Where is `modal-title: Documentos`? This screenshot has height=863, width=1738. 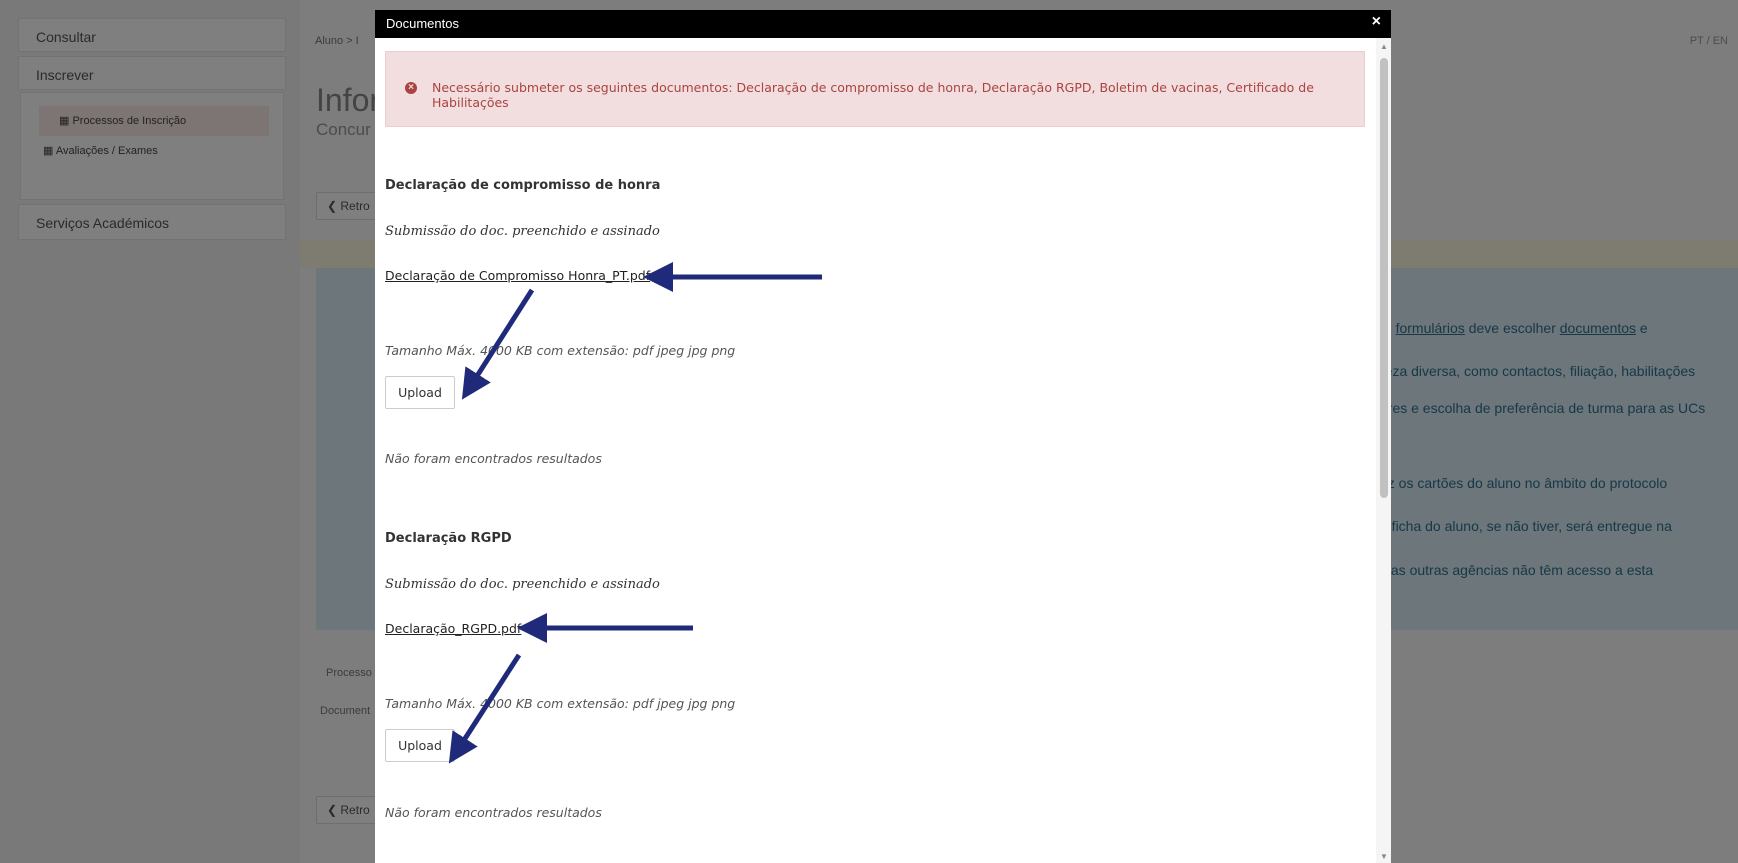
modal-title: Documentos is located at coordinates (422, 23).